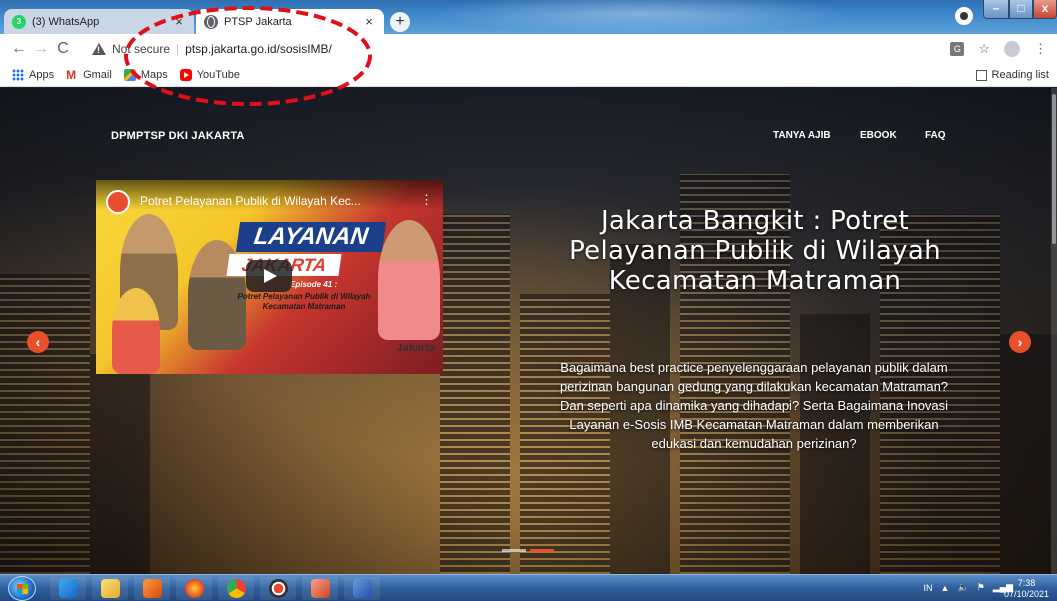 The height and width of the screenshot is (601, 1057). I want to click on clock: 7:38 07/10/2021, so click(1026, 589).